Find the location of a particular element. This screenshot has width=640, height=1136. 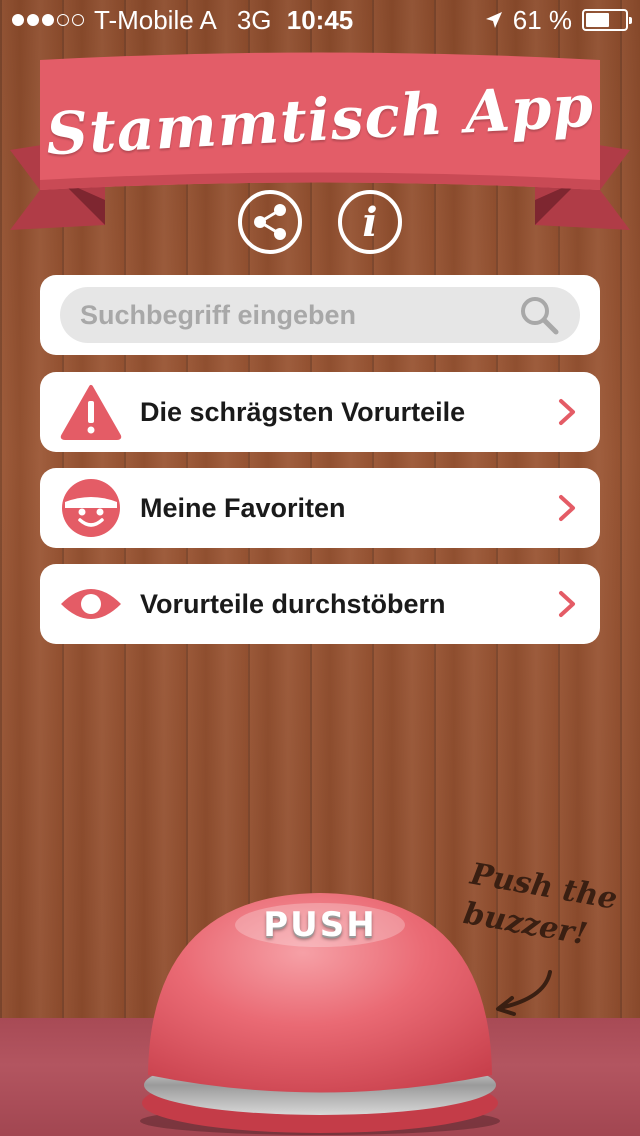

search-field is located at coordinates (320, 315).